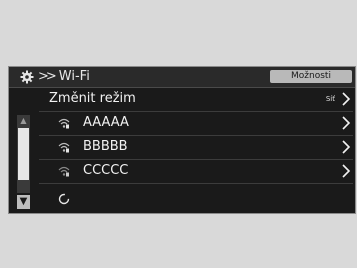  What do you see at coordinates (74, 76) in the screenshot?
I see `breadcrumb-label: Wi-Fi` at bounding box center [74, 76].